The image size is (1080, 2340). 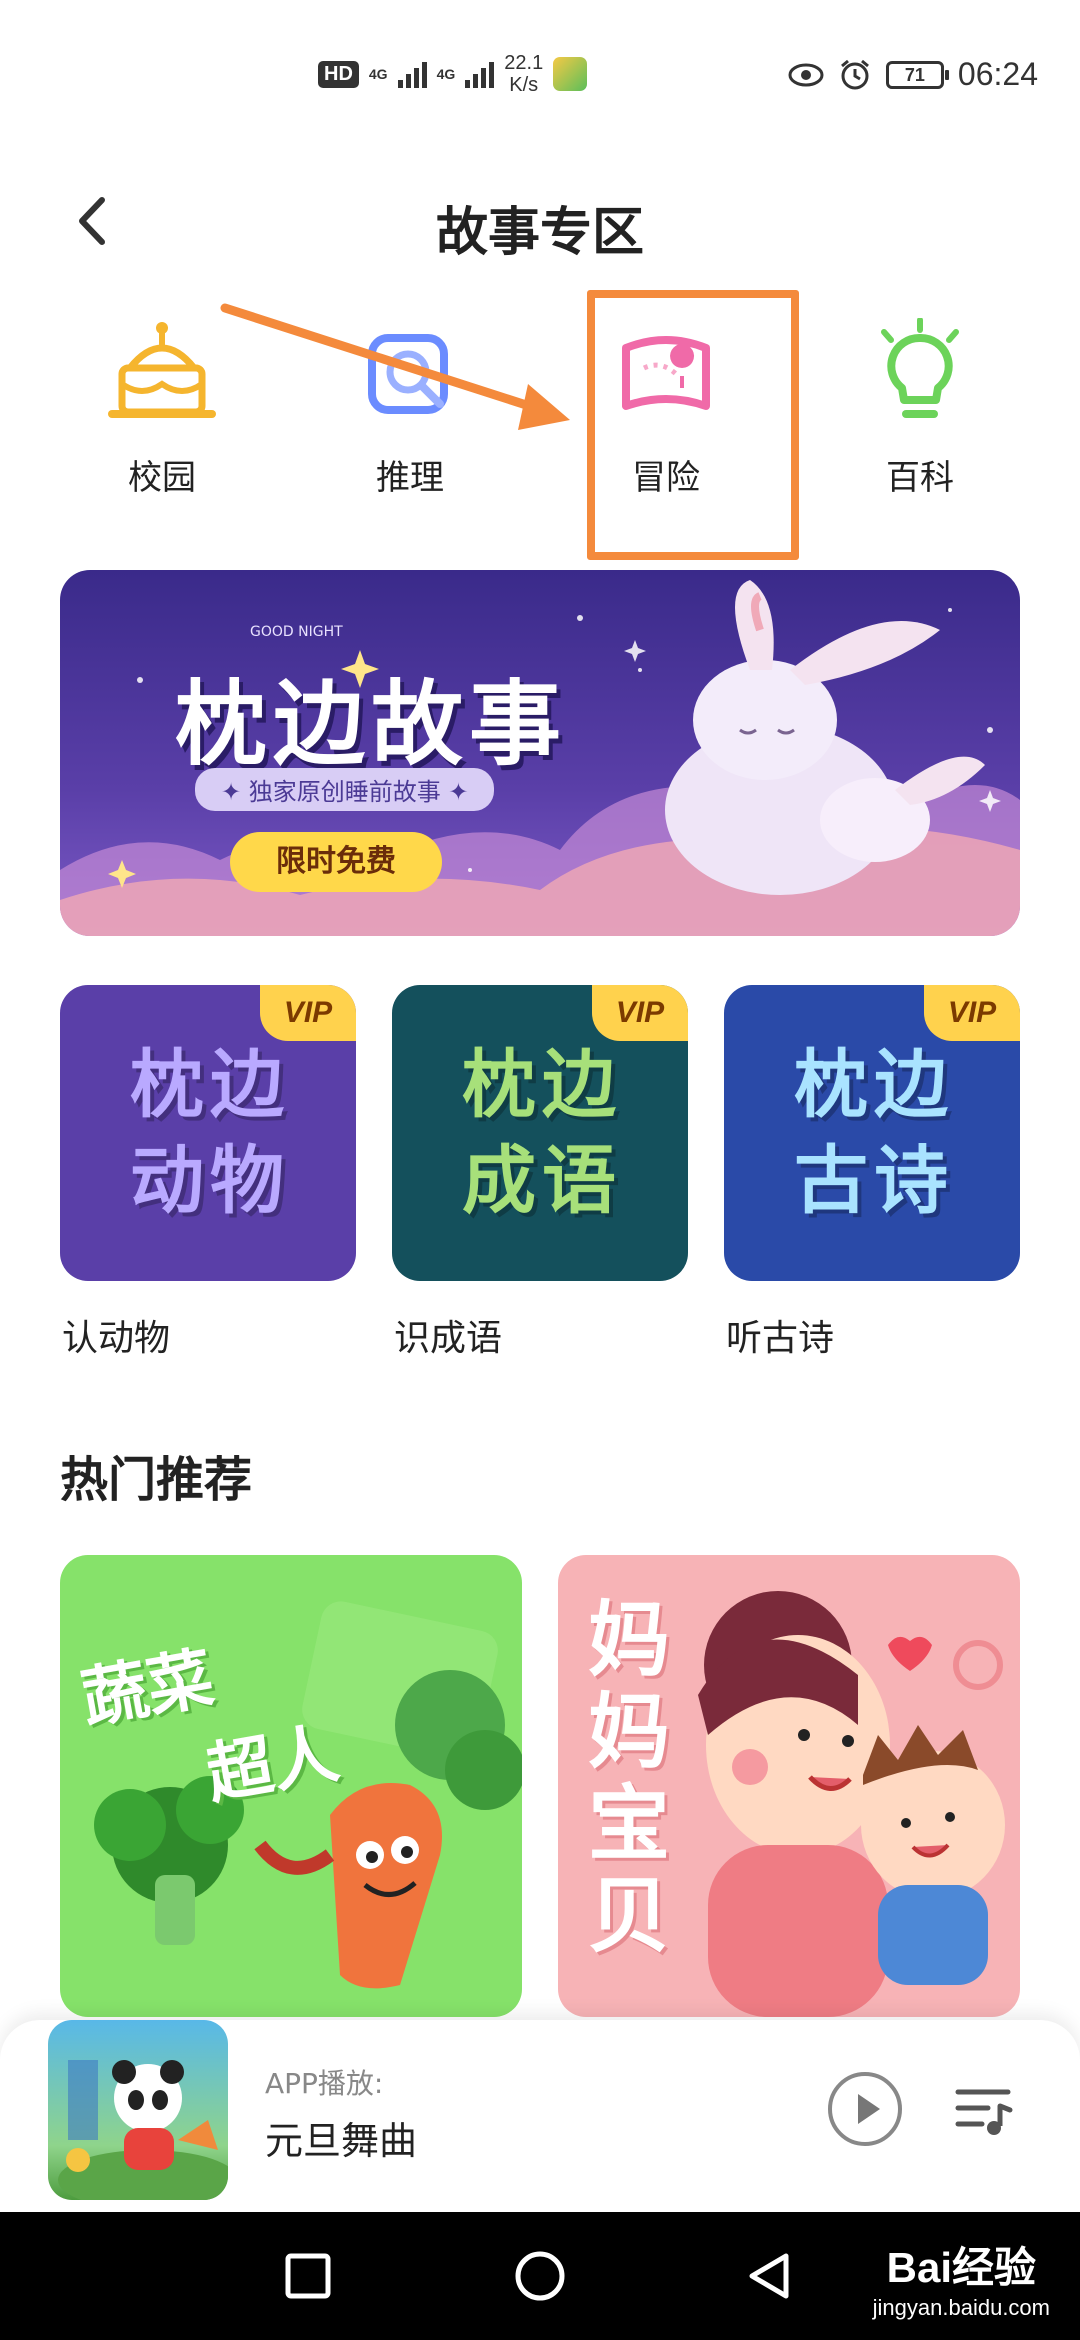 I want to click on category-reasoning: 推理, so click(x=410, y=418).